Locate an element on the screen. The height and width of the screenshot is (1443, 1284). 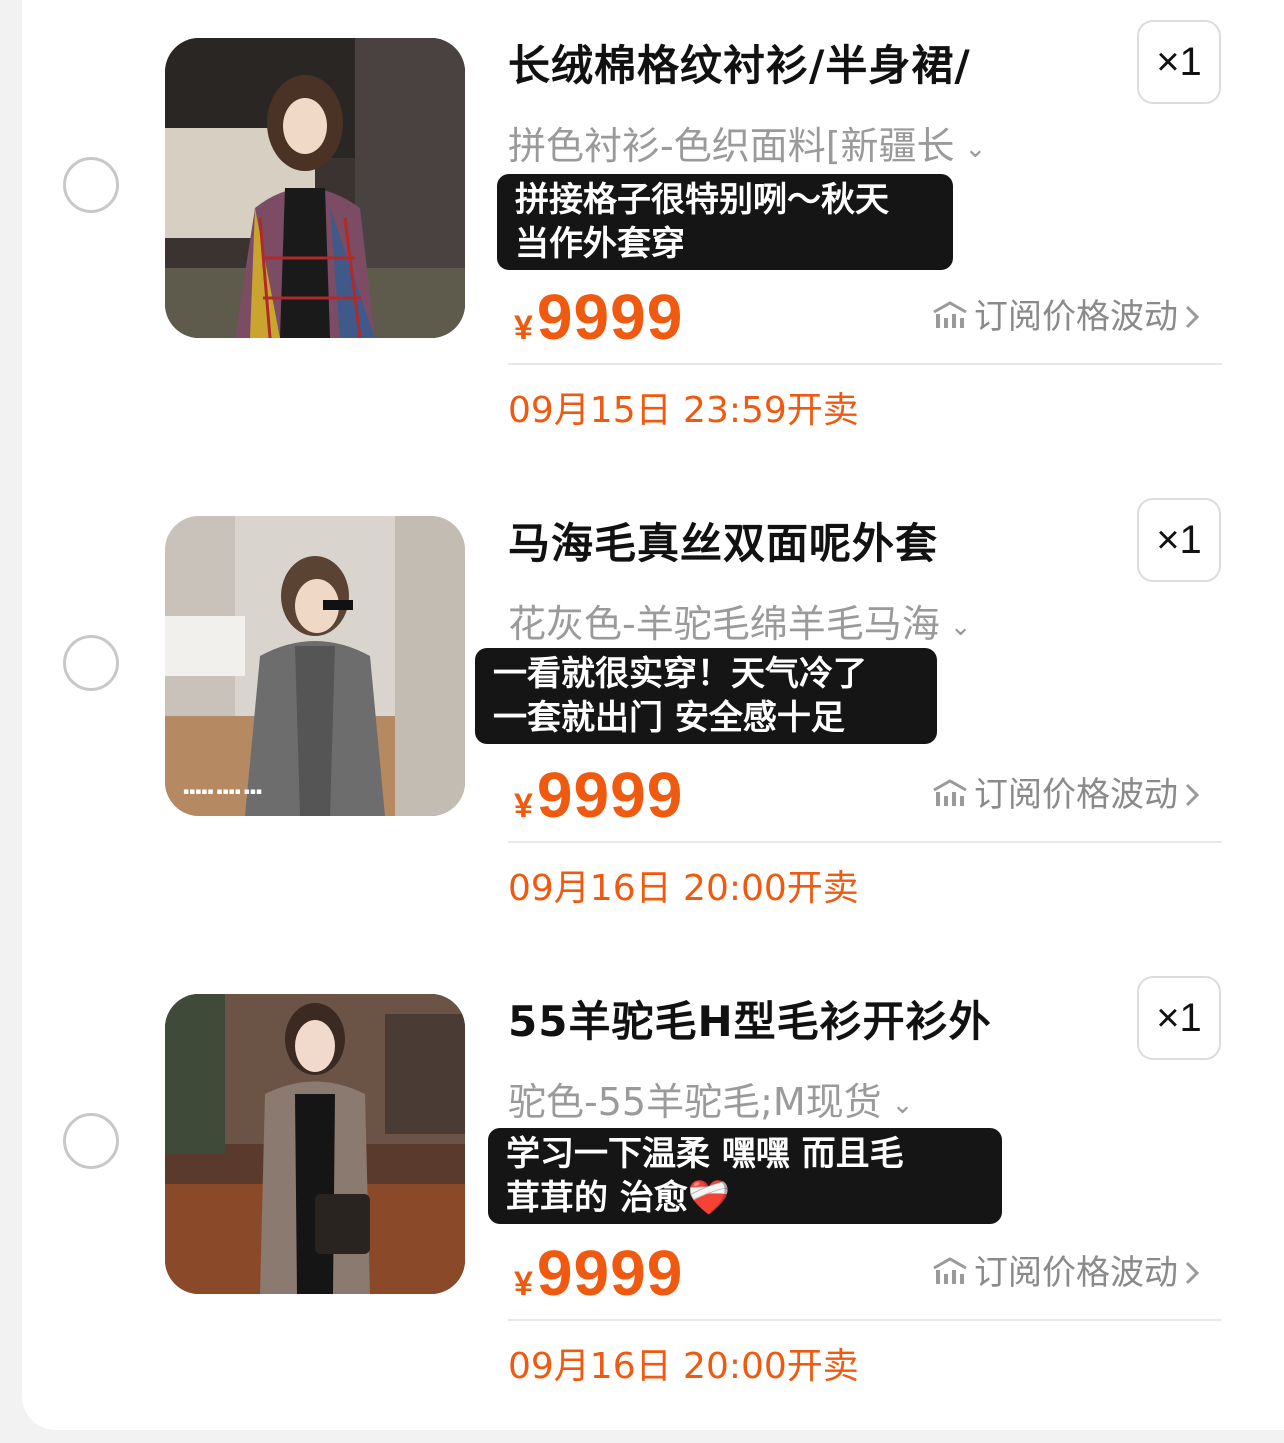
sale-time: 09月15日 23:59开卖 is located at coordinates (683, 410).